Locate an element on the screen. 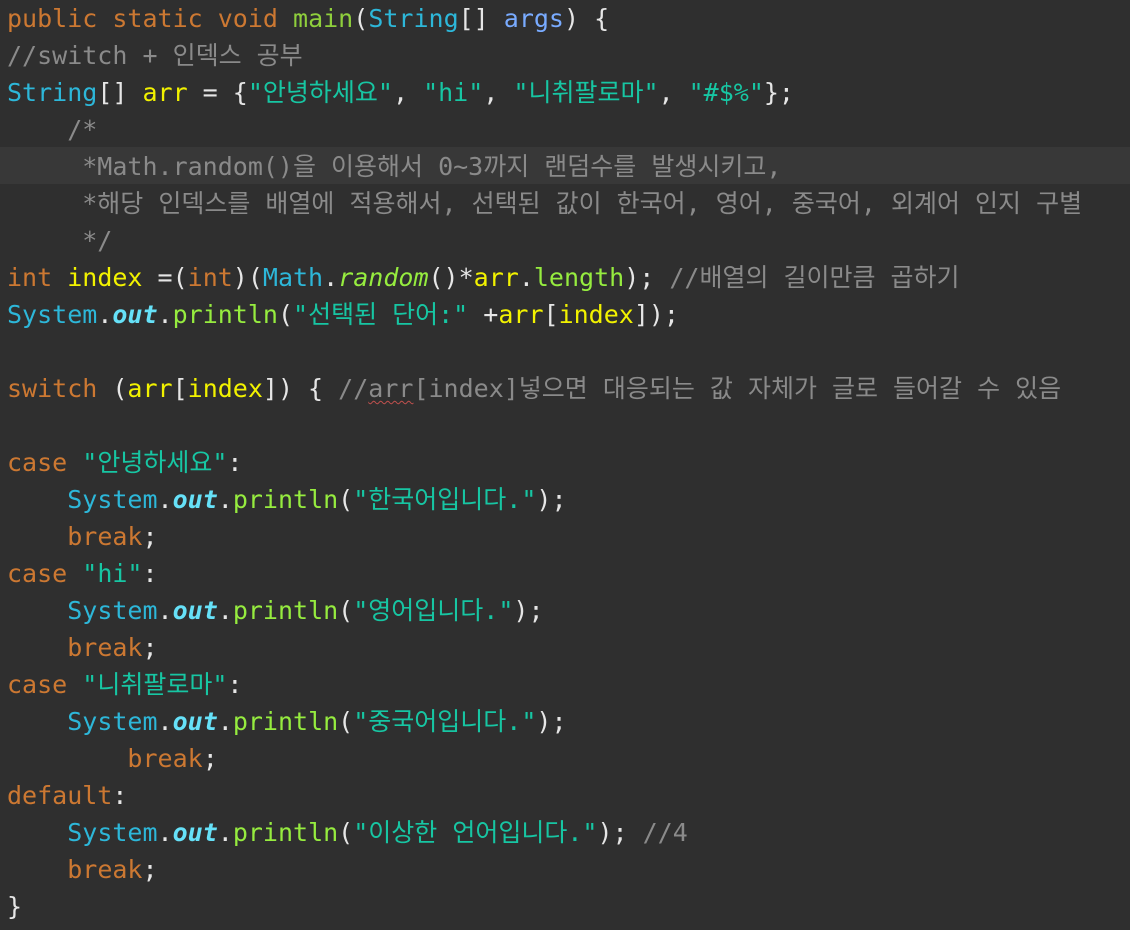  keyword: switch is located at coordinates (52, 388).